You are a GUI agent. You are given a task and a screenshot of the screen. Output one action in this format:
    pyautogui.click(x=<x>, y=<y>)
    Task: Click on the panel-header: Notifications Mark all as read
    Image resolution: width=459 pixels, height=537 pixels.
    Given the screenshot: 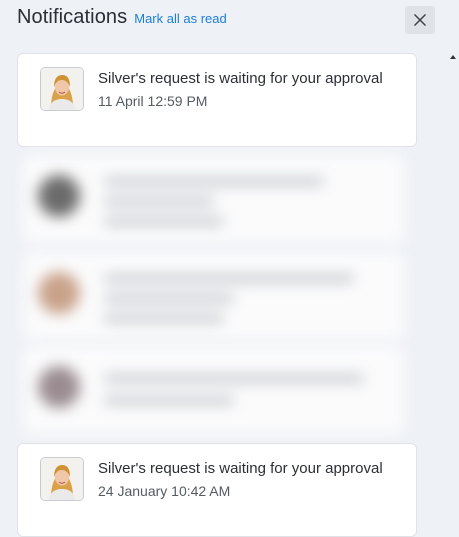 What is the action you would take?
    pyautogui.click(x=122, y=20)
    